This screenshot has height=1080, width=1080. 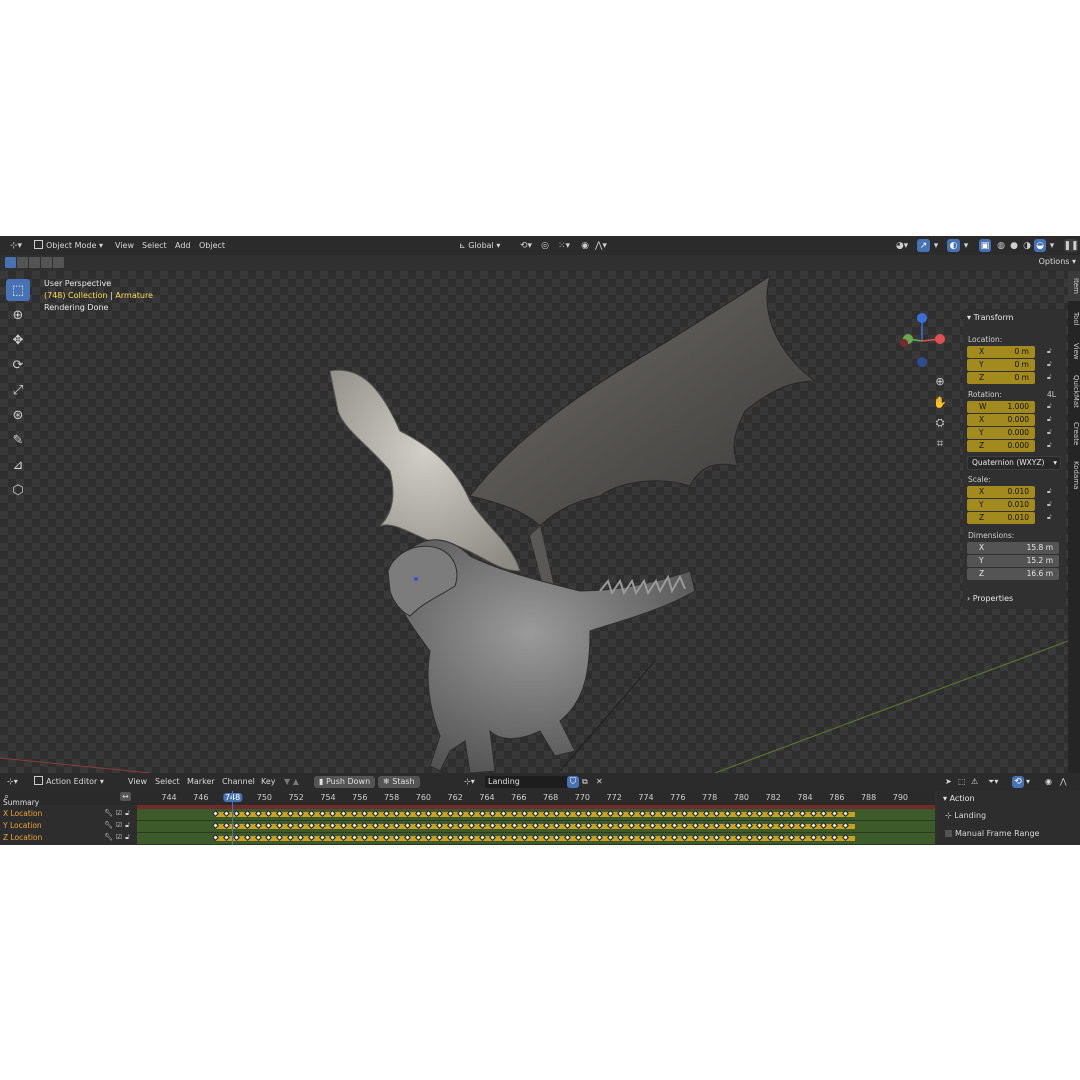 What do you see at coordinates (902, 245) in the screenshot?
I see `visibility-button: ◕▾` at bounding box center [902, 245].